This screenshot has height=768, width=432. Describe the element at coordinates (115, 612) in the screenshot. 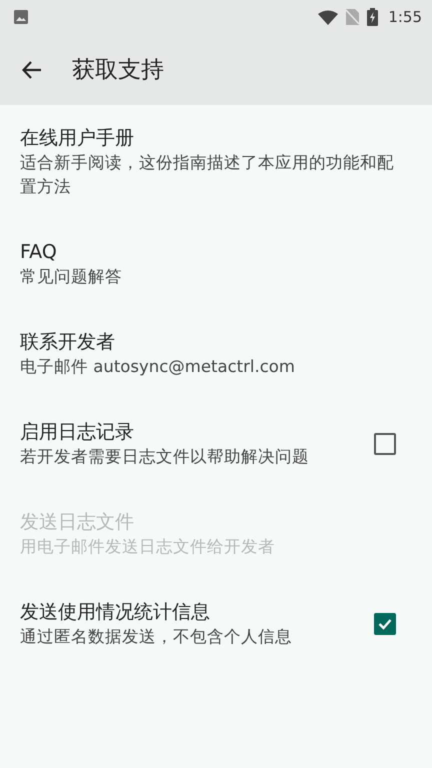

I see `preference-title: 发送使用情况统计信息` at that location.